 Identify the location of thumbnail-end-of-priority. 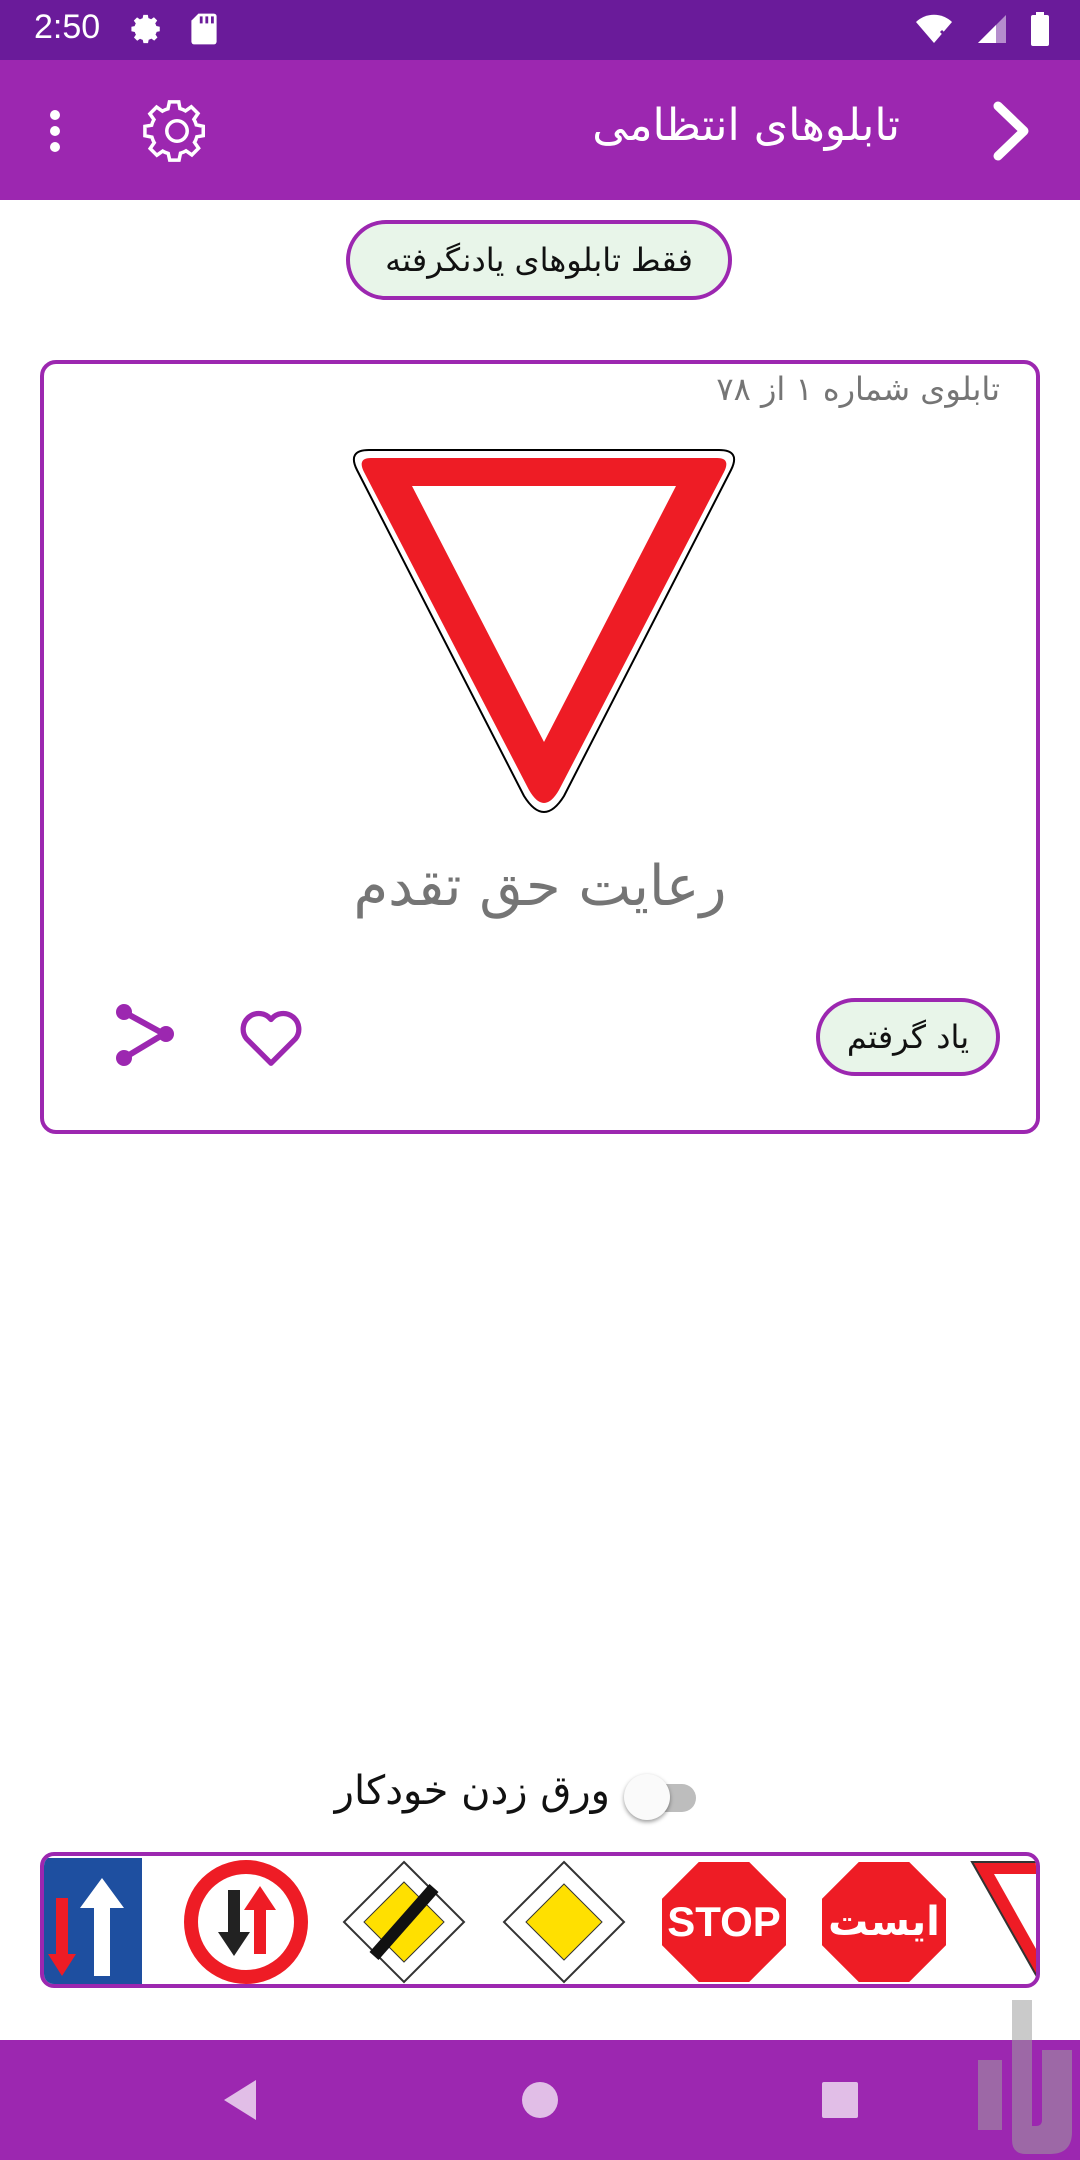
(404, 1922).